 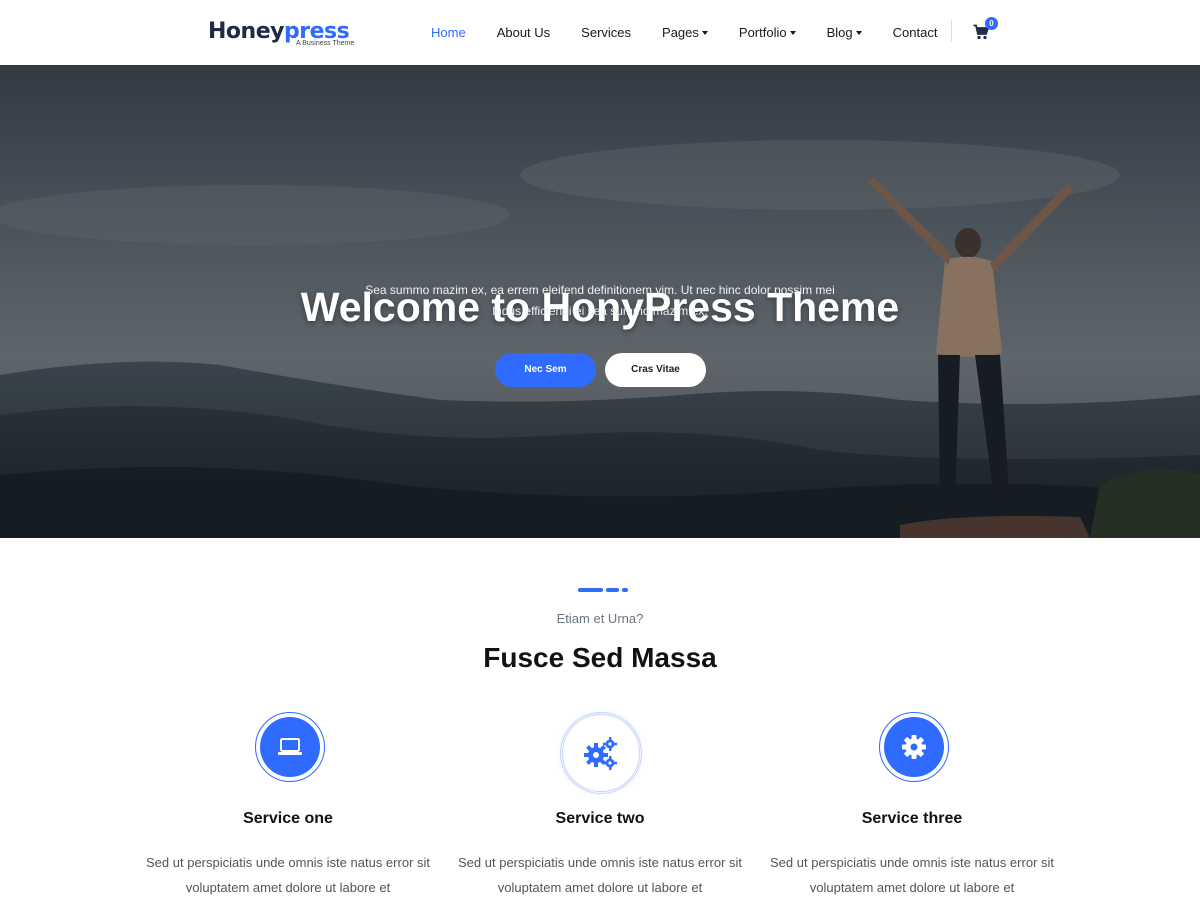 What do you see at coordinates (523, 32) in the screenshot?
I see `nav-item-about-us: About Us` at bounding box center [523, 32].